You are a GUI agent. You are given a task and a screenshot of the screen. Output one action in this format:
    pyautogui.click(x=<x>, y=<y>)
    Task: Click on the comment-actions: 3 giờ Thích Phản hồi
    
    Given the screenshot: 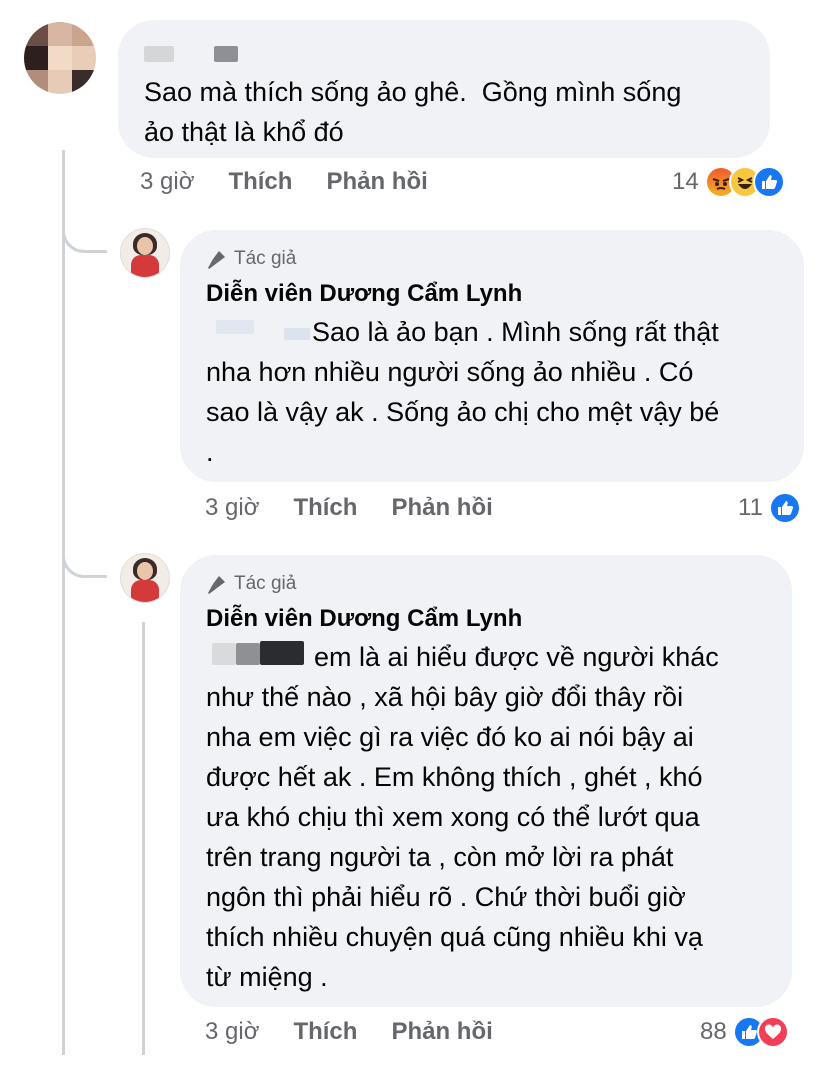 What is the action you would take?
    pyautogui.click(x=284, y=182)
    